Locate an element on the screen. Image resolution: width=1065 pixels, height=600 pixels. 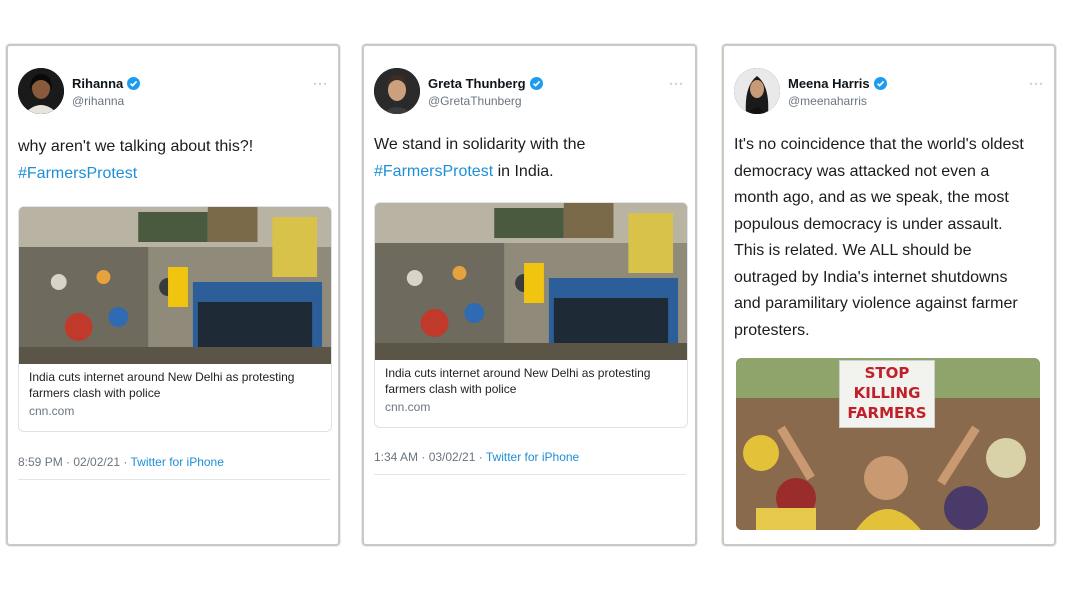
tweet-text-body: why aren't we talking about this?! is located at coordinates (136, 146).